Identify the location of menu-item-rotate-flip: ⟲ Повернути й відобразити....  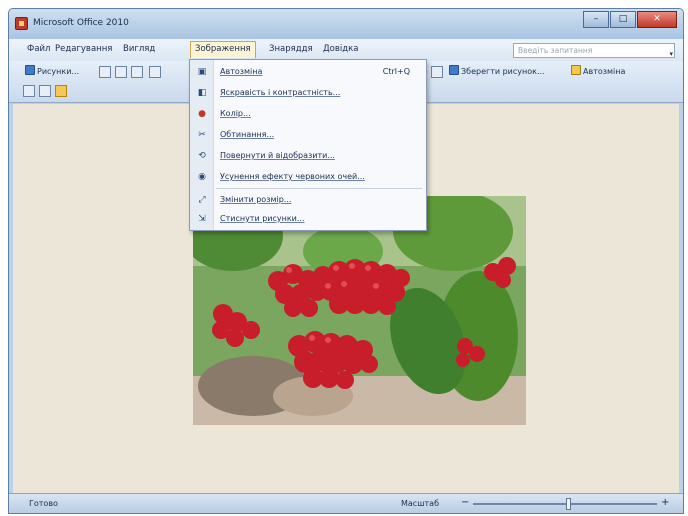
(308, 156).